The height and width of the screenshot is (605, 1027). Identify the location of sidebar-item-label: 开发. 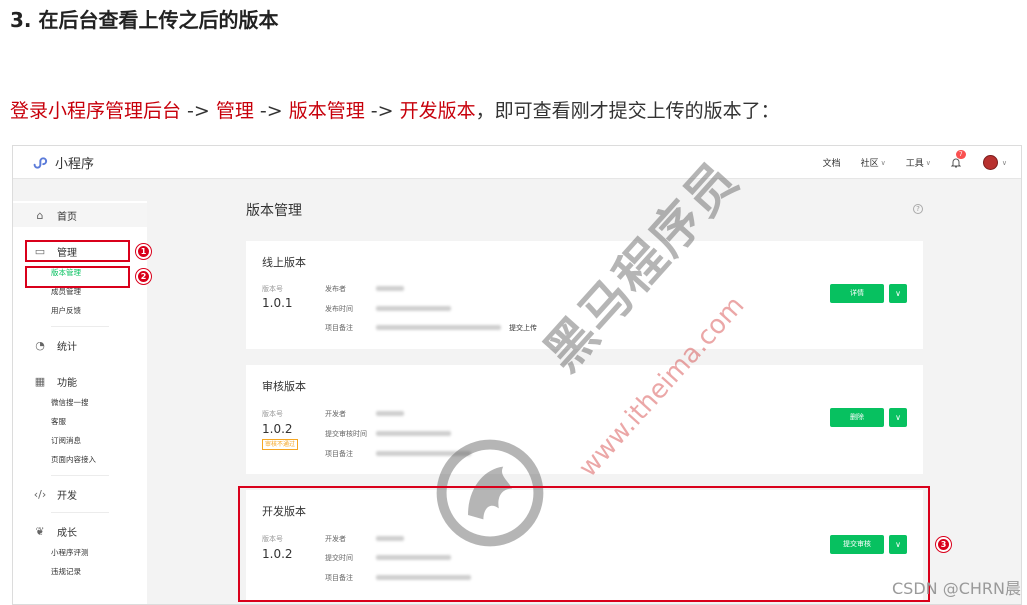
(67, 496).